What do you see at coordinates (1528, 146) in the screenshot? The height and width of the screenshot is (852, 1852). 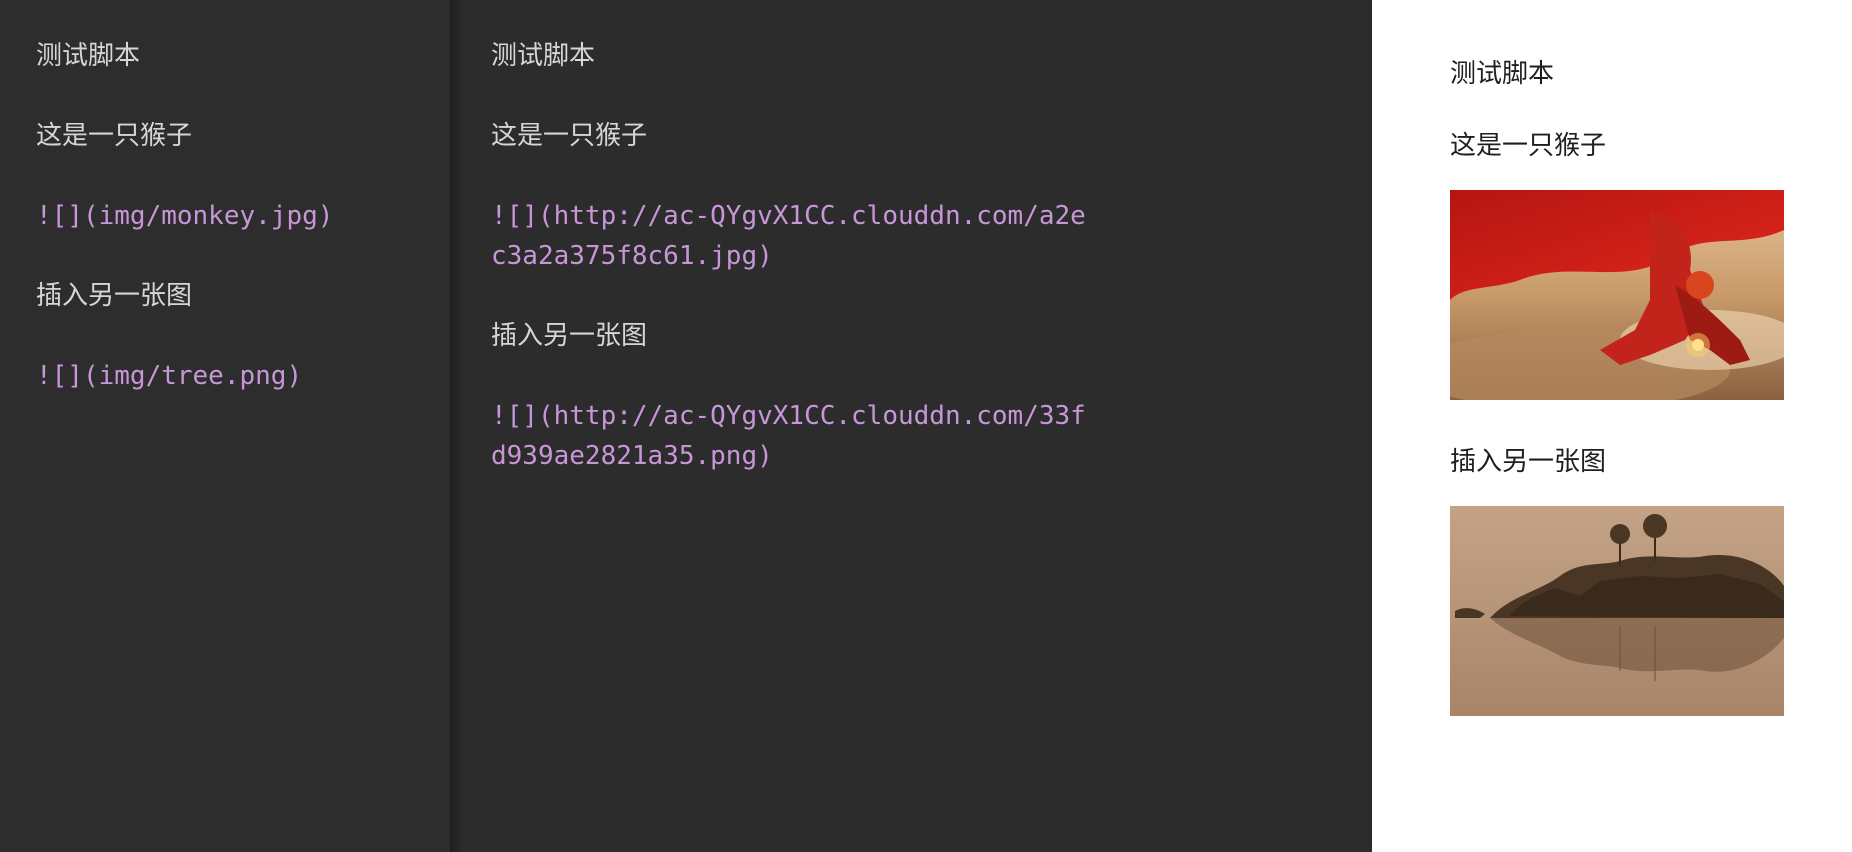 I see `preview-paragraph-1: 这是一只猴子` at bounding box center [1528, 146].